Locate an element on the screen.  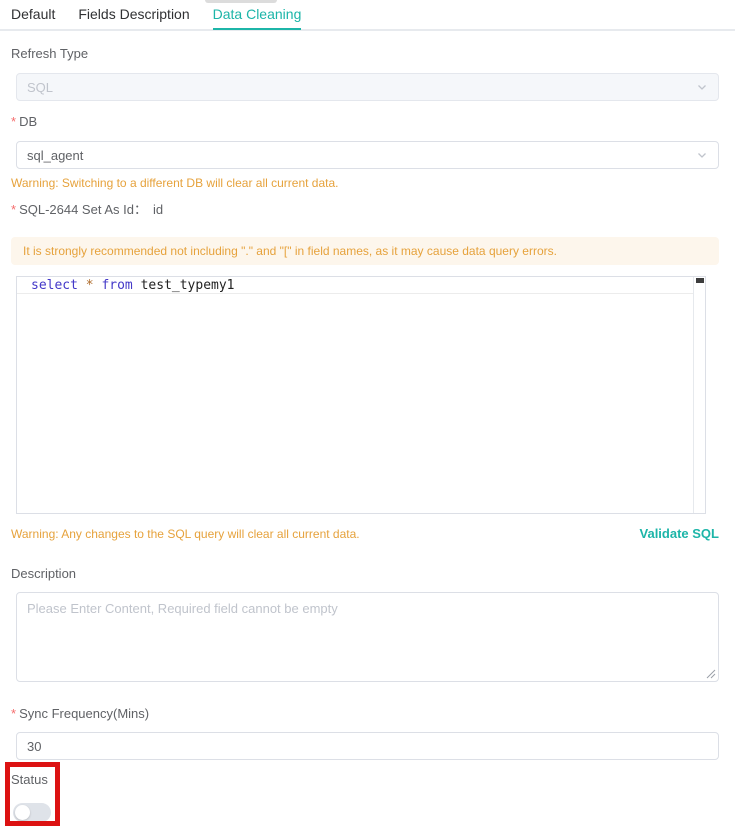
editor-scrollbar-thumb is located at coordinates (700, 280).